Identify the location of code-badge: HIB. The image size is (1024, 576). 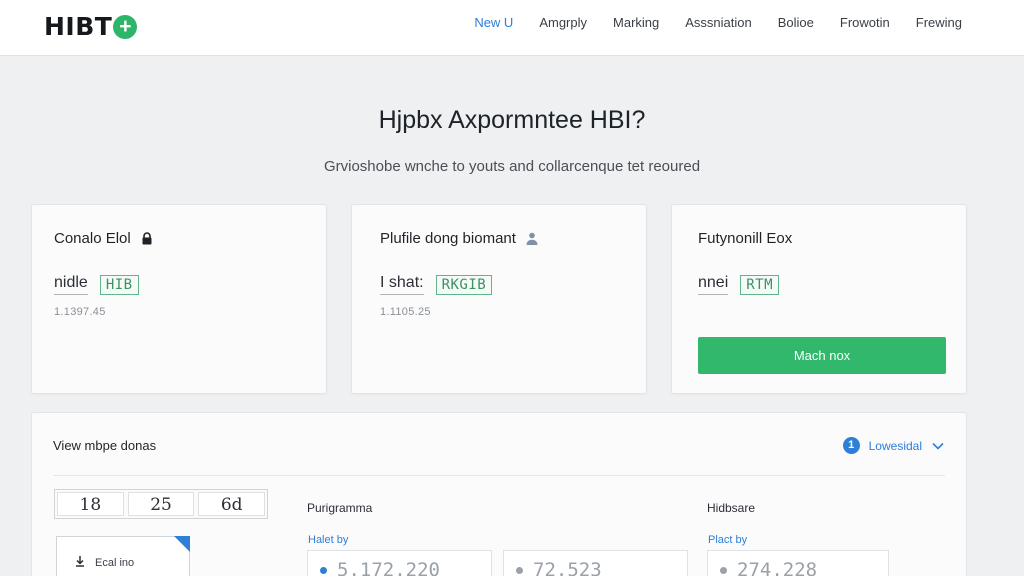
(119, 284).